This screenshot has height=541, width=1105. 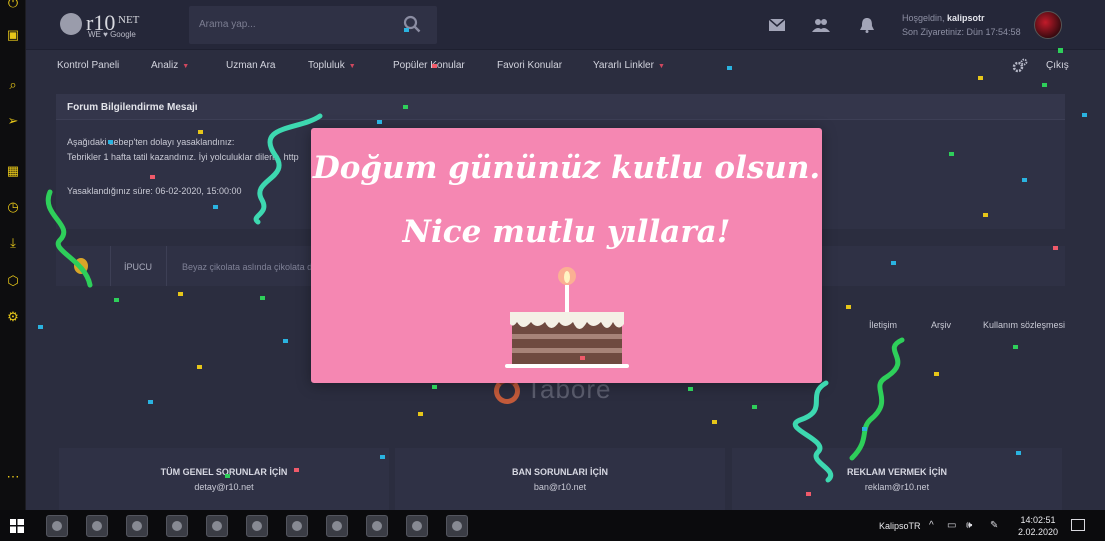 I want to click on birthday-cake-icon, so click(x=567, y=317).